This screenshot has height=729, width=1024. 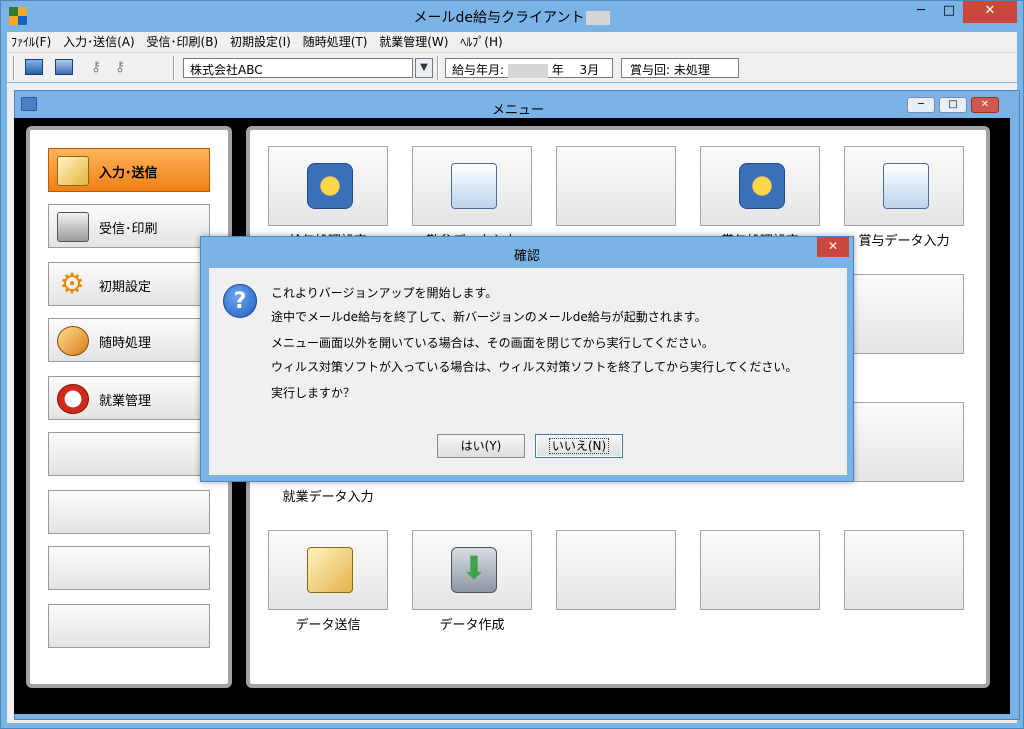 What do you see at coordinates (680, 68) in the screenshot?
I see `bonus-round: 賞与回: 未処理` at bounding box center [680, 68].